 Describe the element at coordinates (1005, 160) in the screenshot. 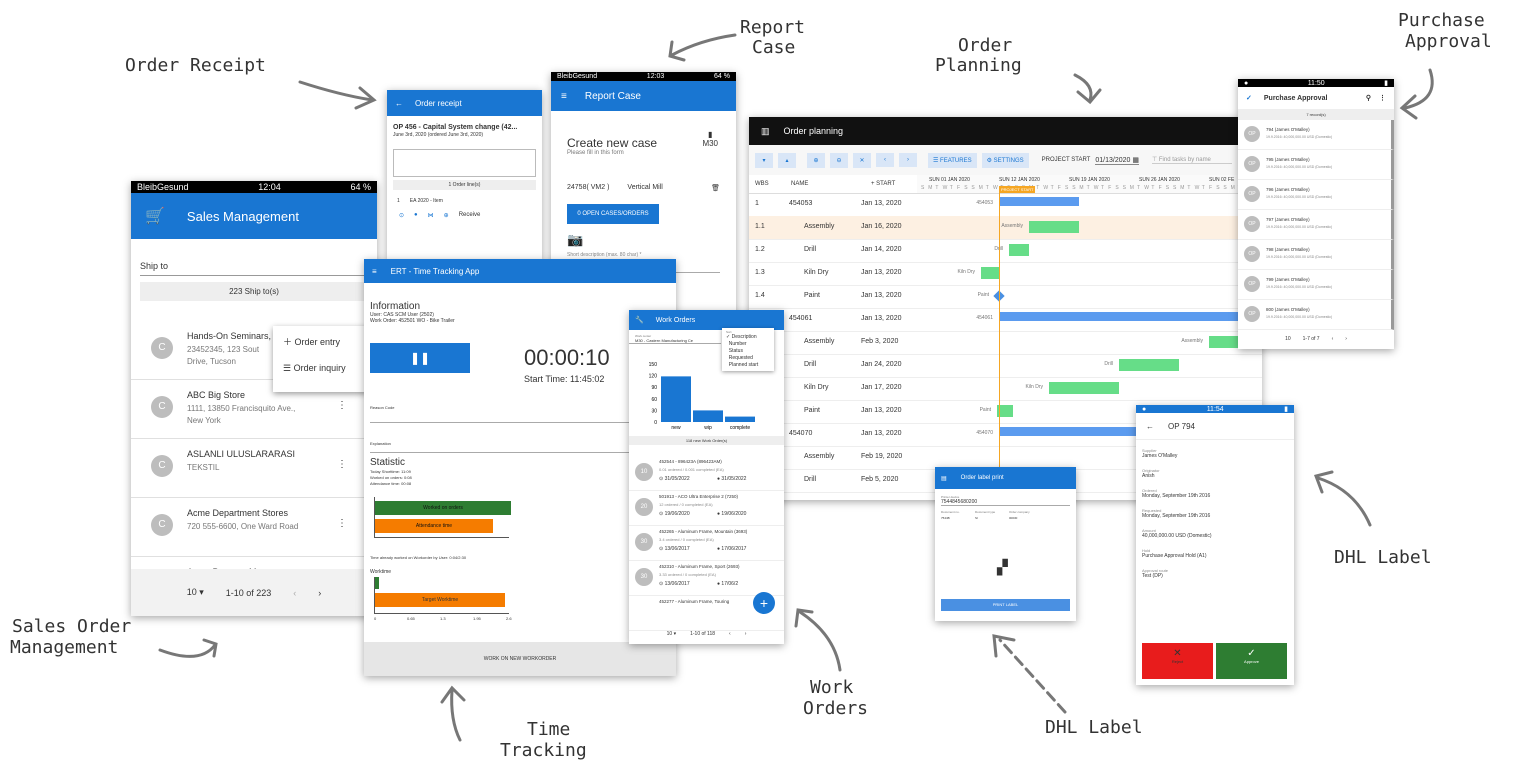

I see `settings-button: ⚙ SETTINGS` at that location.